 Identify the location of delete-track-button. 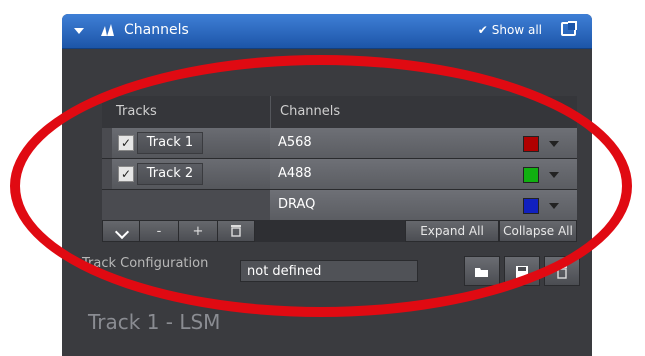
(236, 231).